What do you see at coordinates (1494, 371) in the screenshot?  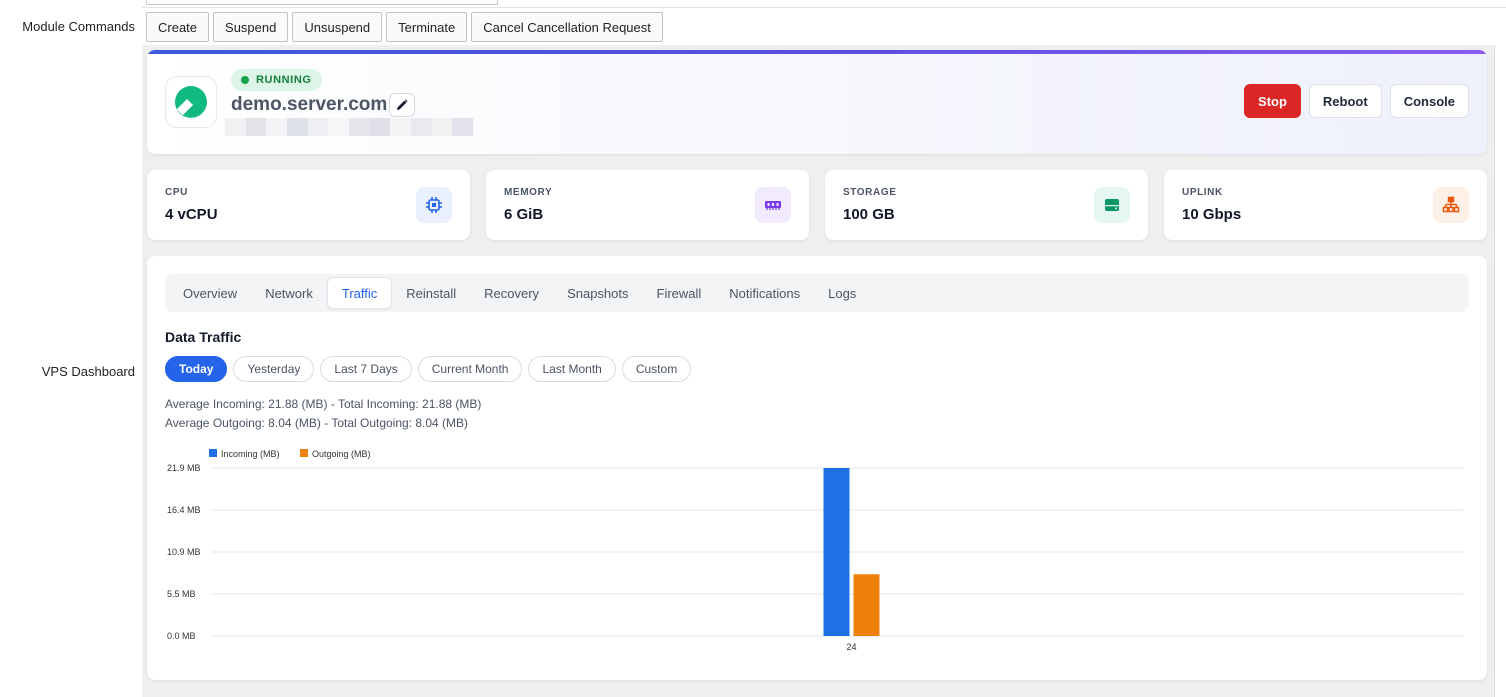 I see `dashboard-border` at bounding box center [1494, 371].